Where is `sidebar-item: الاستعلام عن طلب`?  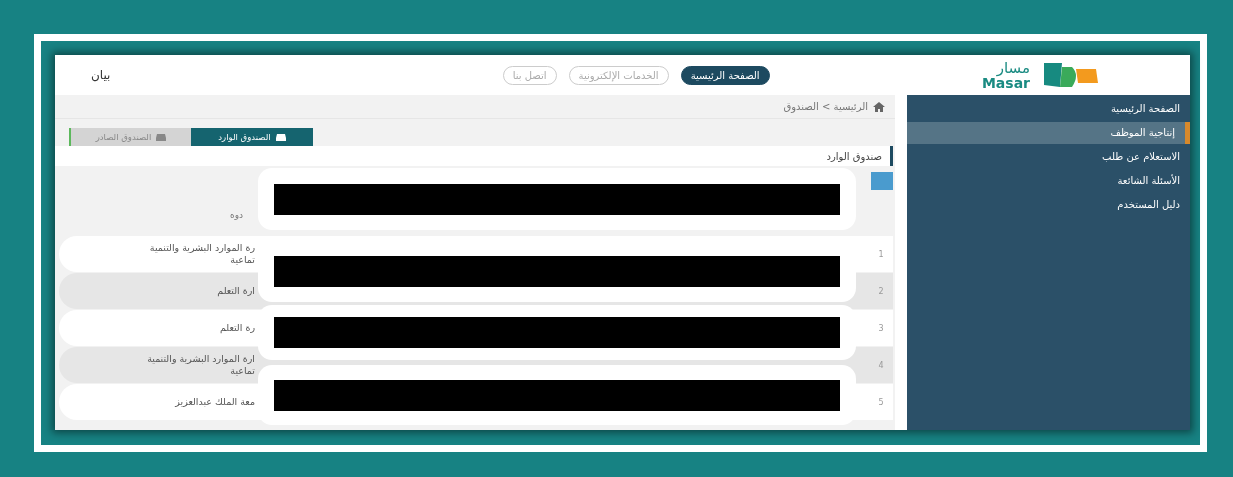 sidebar-item: الاستعلام عن طلب is located at coordinates (1048, 157).